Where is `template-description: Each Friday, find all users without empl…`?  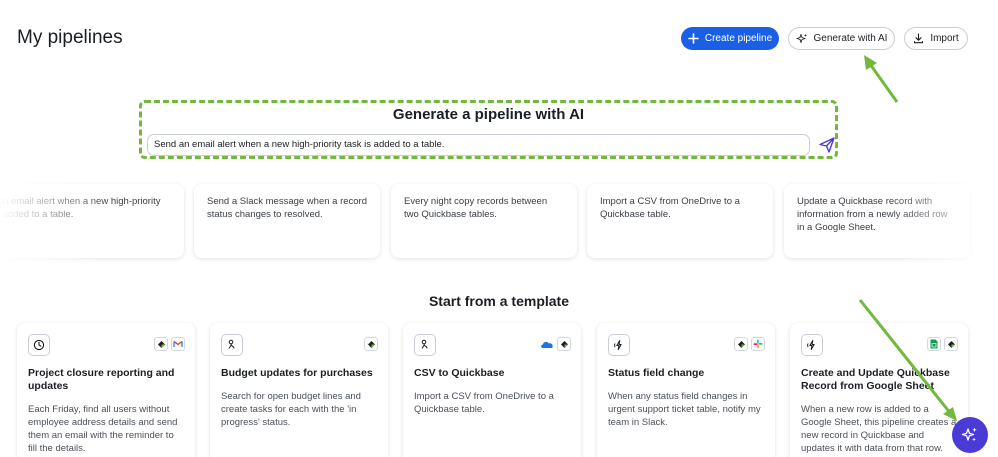
template-description: Each Friday, find all users without empl… is located at coordinates (103, 429).